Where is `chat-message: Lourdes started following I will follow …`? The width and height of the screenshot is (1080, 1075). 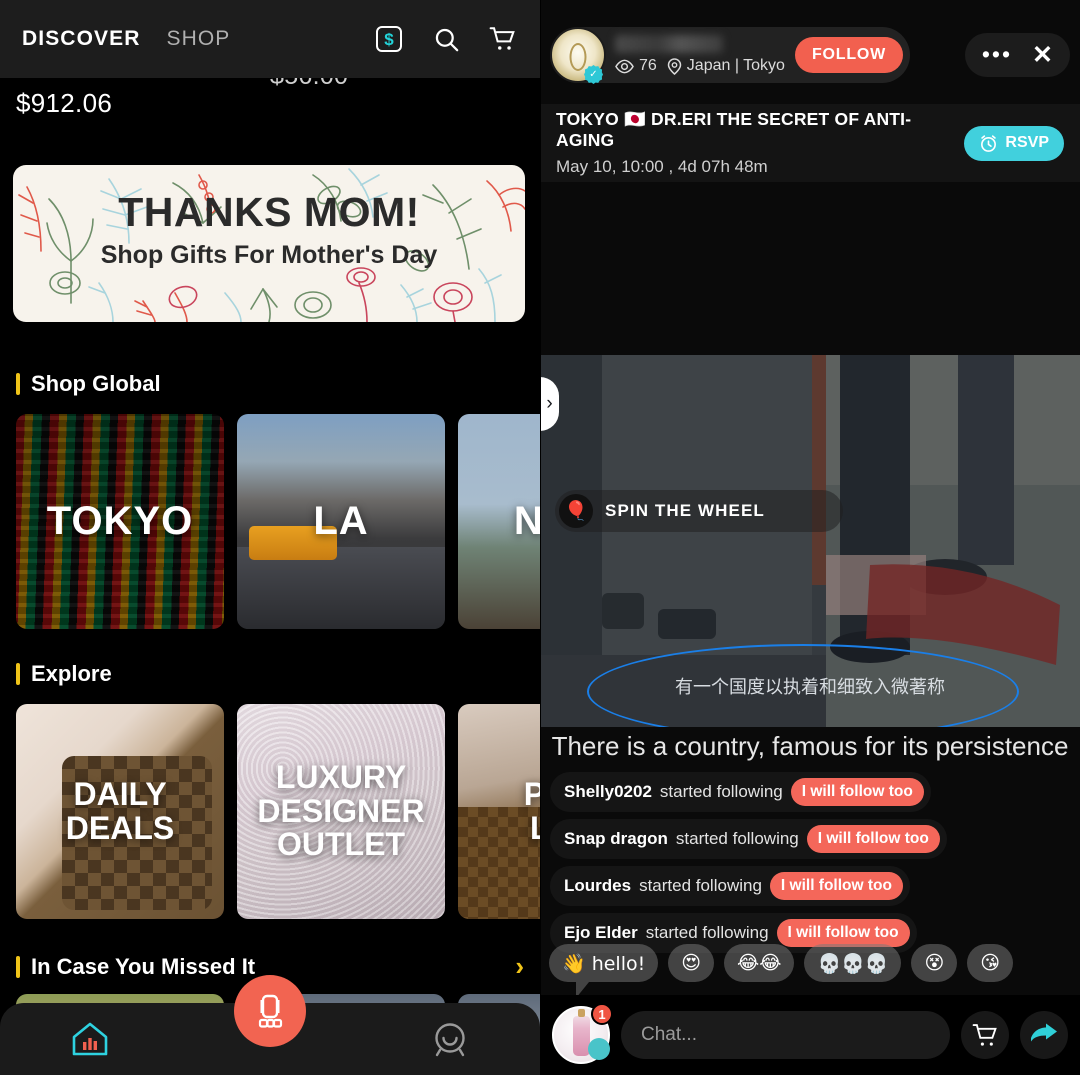 chat-message: Lourdes started following I will follow … is located at coordinates (730, 886).